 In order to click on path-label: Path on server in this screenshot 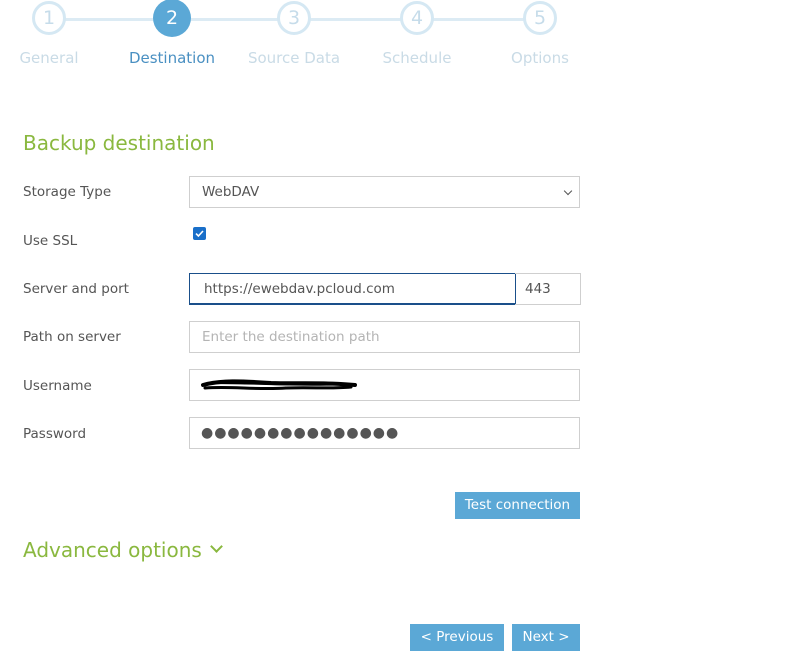, I will do `click(72, 337)`.